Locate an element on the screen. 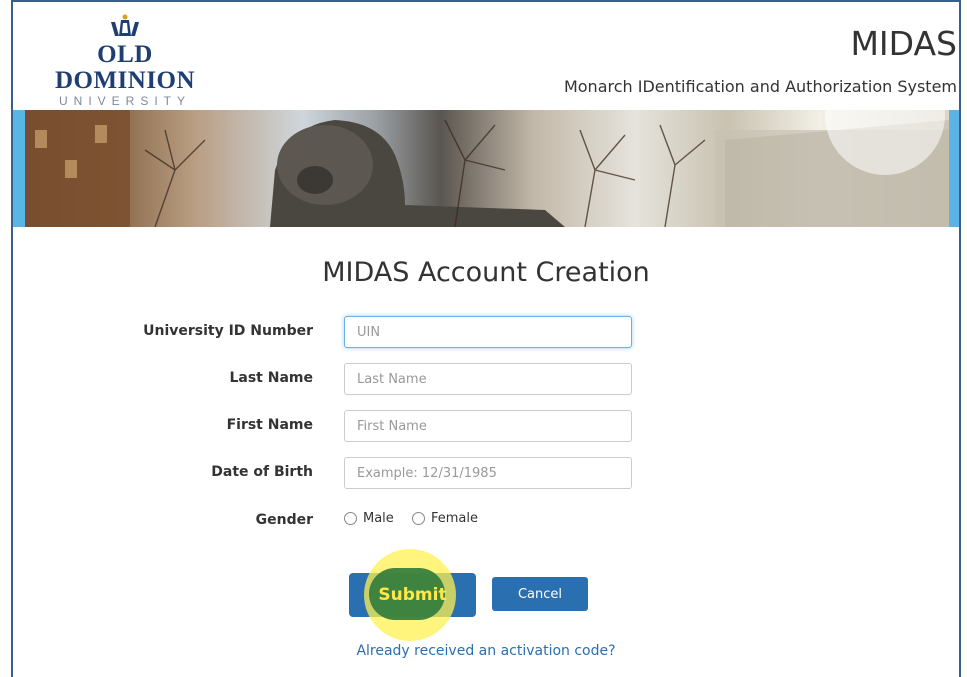  gender-female-radio: Female is located at coordinates (444, 518).